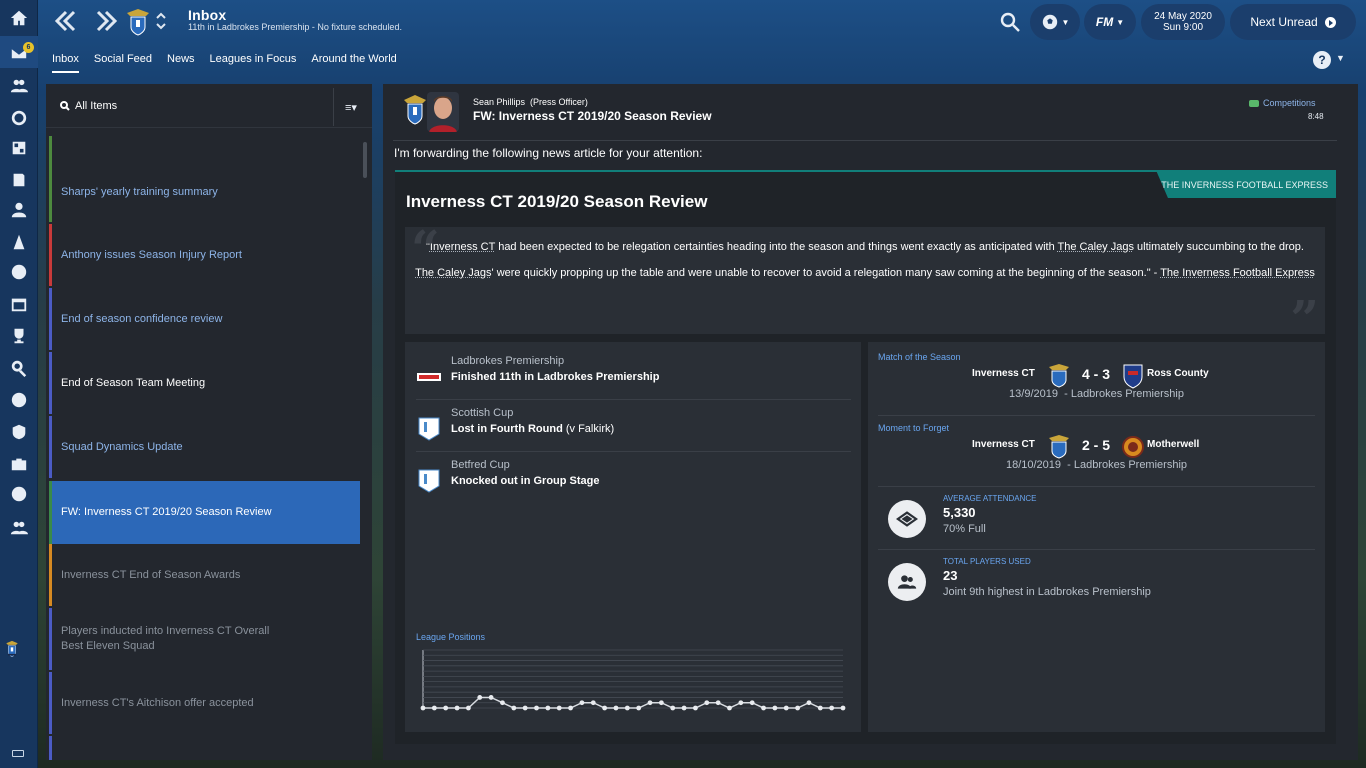 This screenshot has height=768, width=1366. Describe the element at coordinates (1178, 373) in the screenshot. I see `away-team: Ross County` at that location.